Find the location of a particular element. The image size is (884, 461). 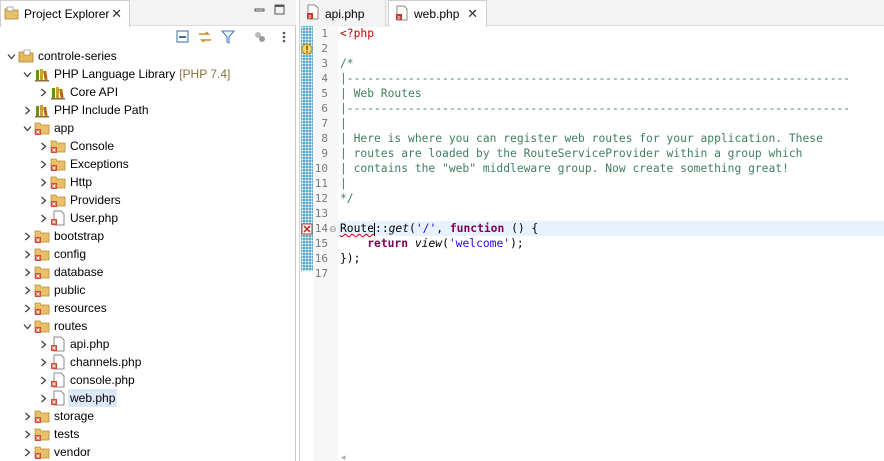

line-number: 5 is located at coordinates (324, 93).